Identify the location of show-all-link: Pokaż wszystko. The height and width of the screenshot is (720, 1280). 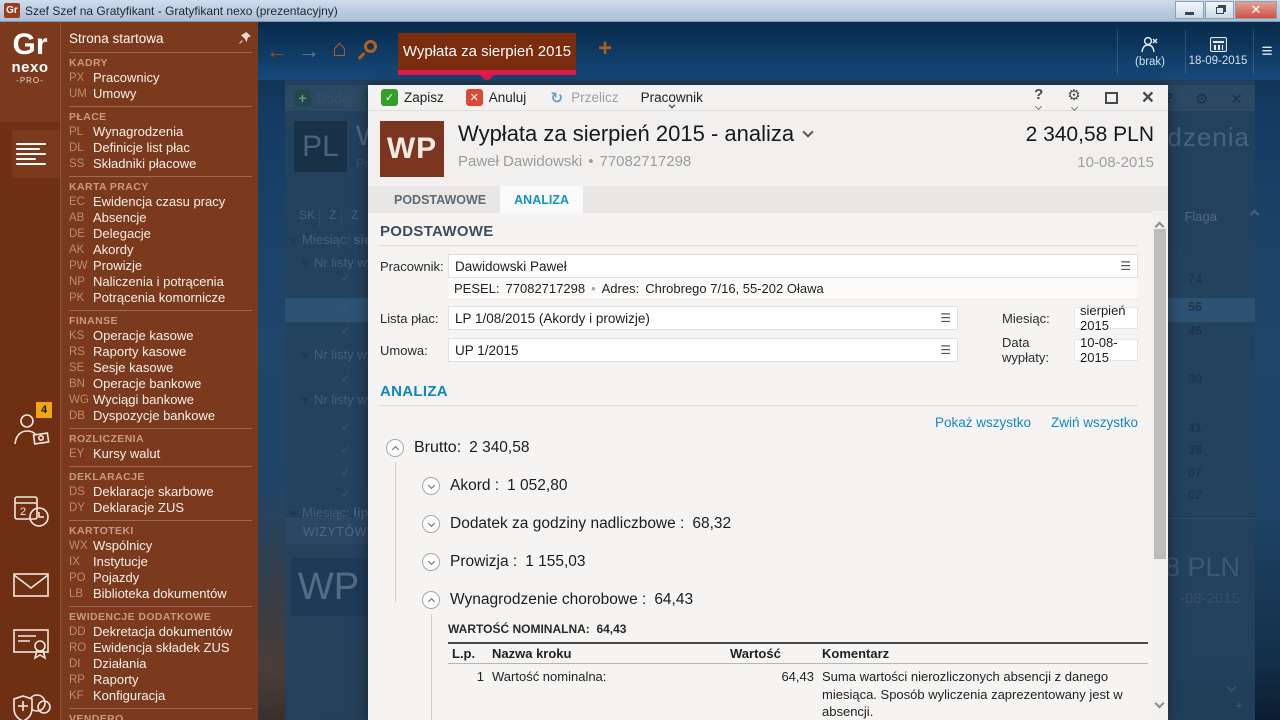
(983, 422).